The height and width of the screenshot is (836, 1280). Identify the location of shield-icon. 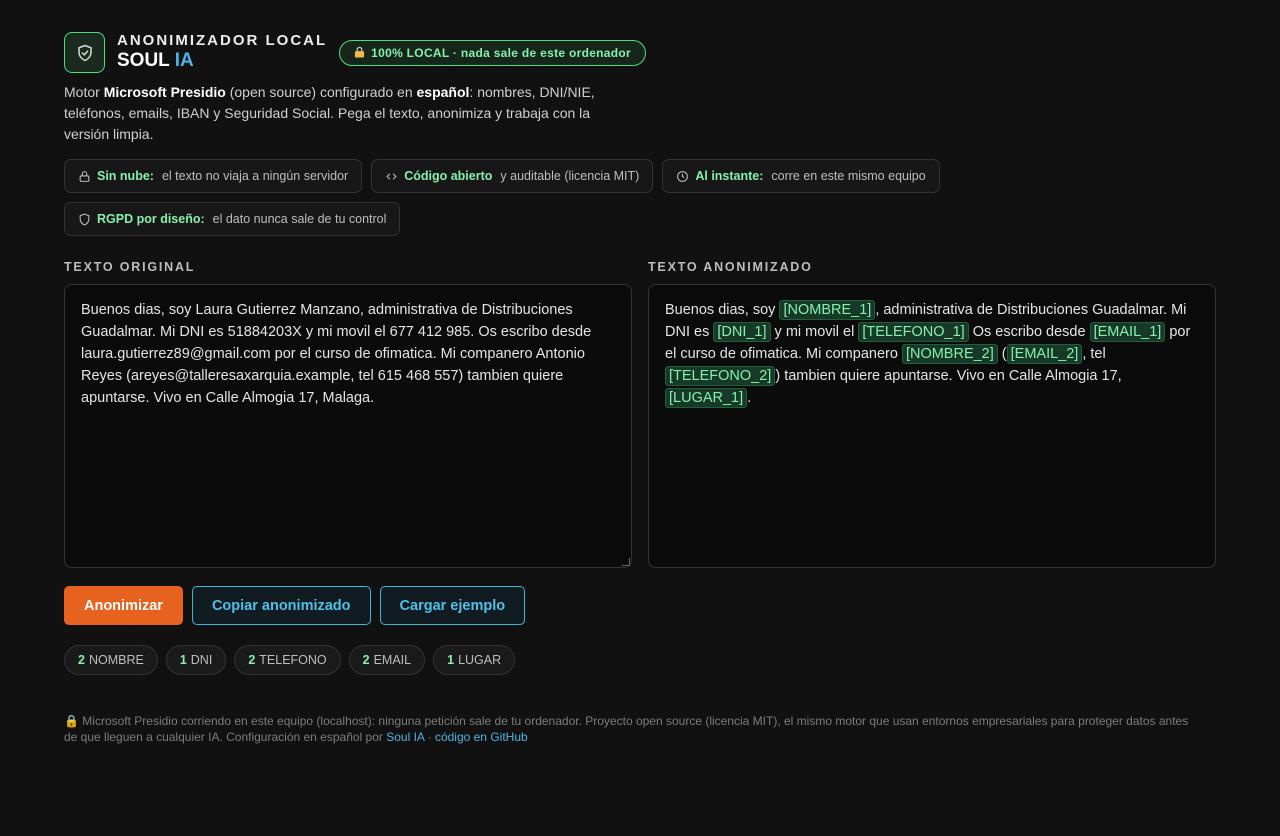
(84, 219).